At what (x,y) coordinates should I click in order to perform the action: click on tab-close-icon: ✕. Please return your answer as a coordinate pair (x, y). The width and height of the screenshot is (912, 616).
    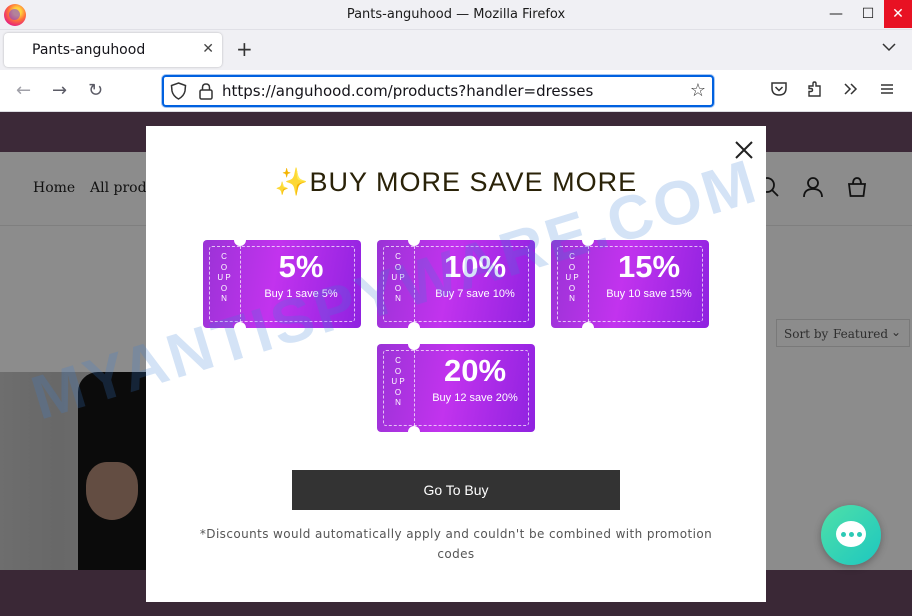
    Looking at the image, I should click on (208, 49).